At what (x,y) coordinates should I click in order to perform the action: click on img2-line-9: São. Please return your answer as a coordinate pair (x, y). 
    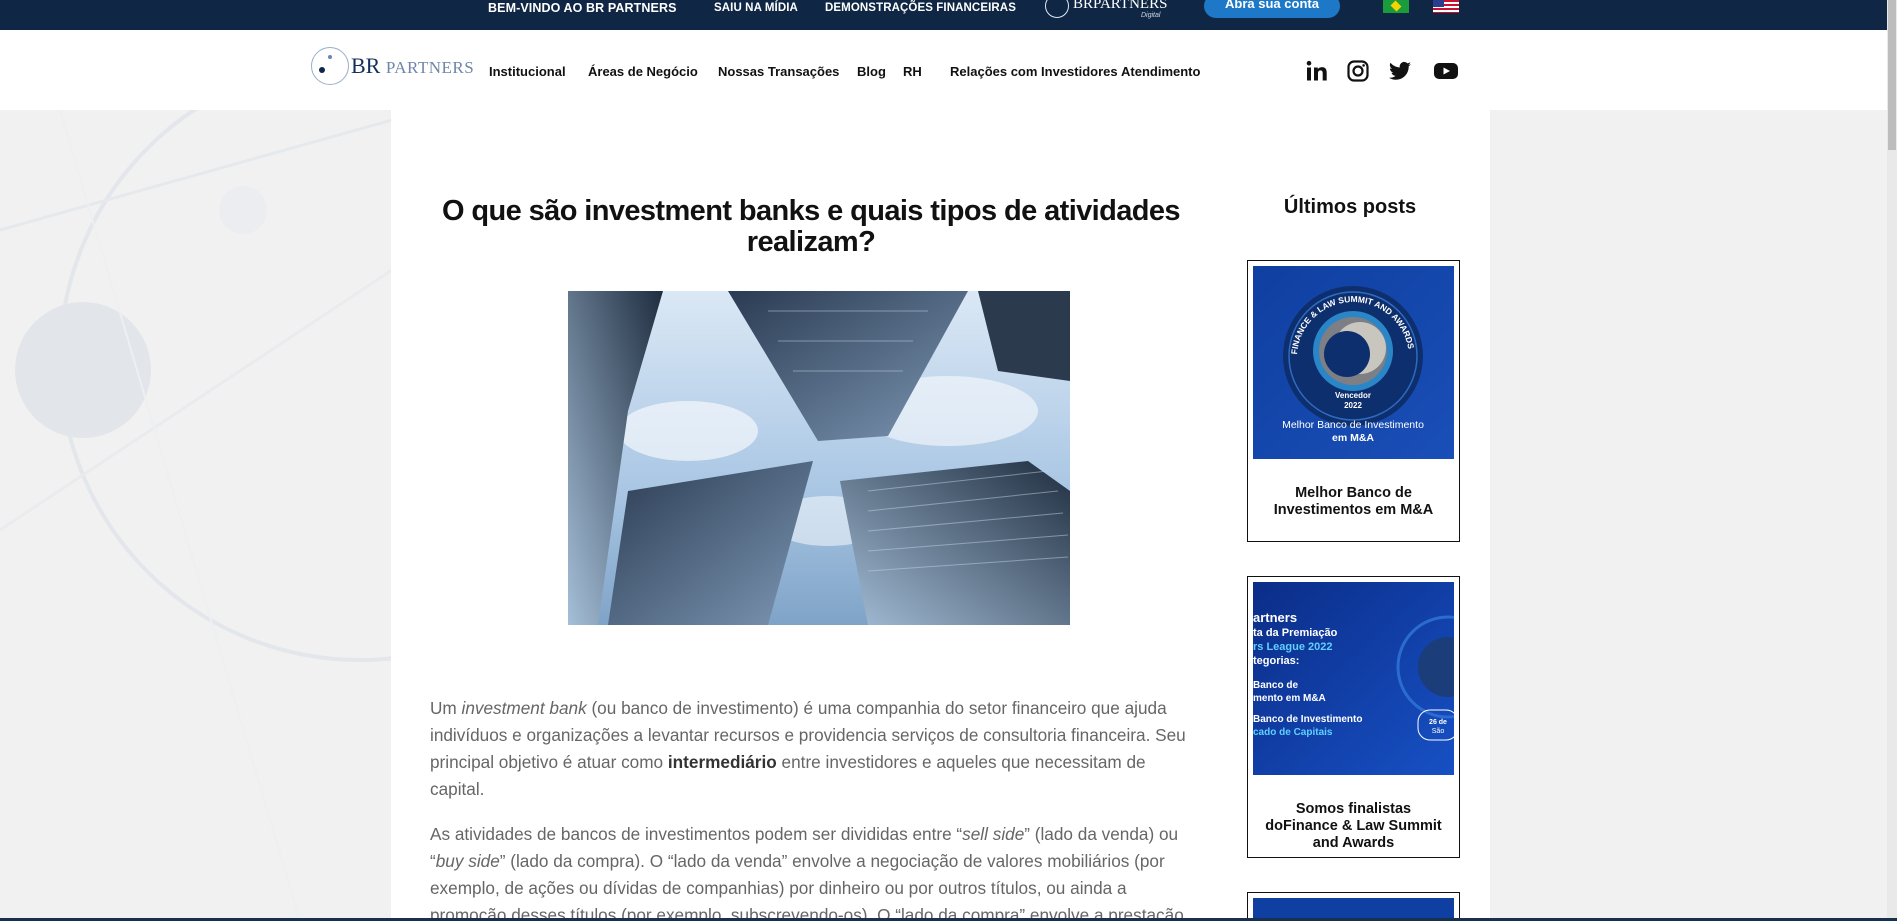
    Looking at the image, I should click on (1438, 731).